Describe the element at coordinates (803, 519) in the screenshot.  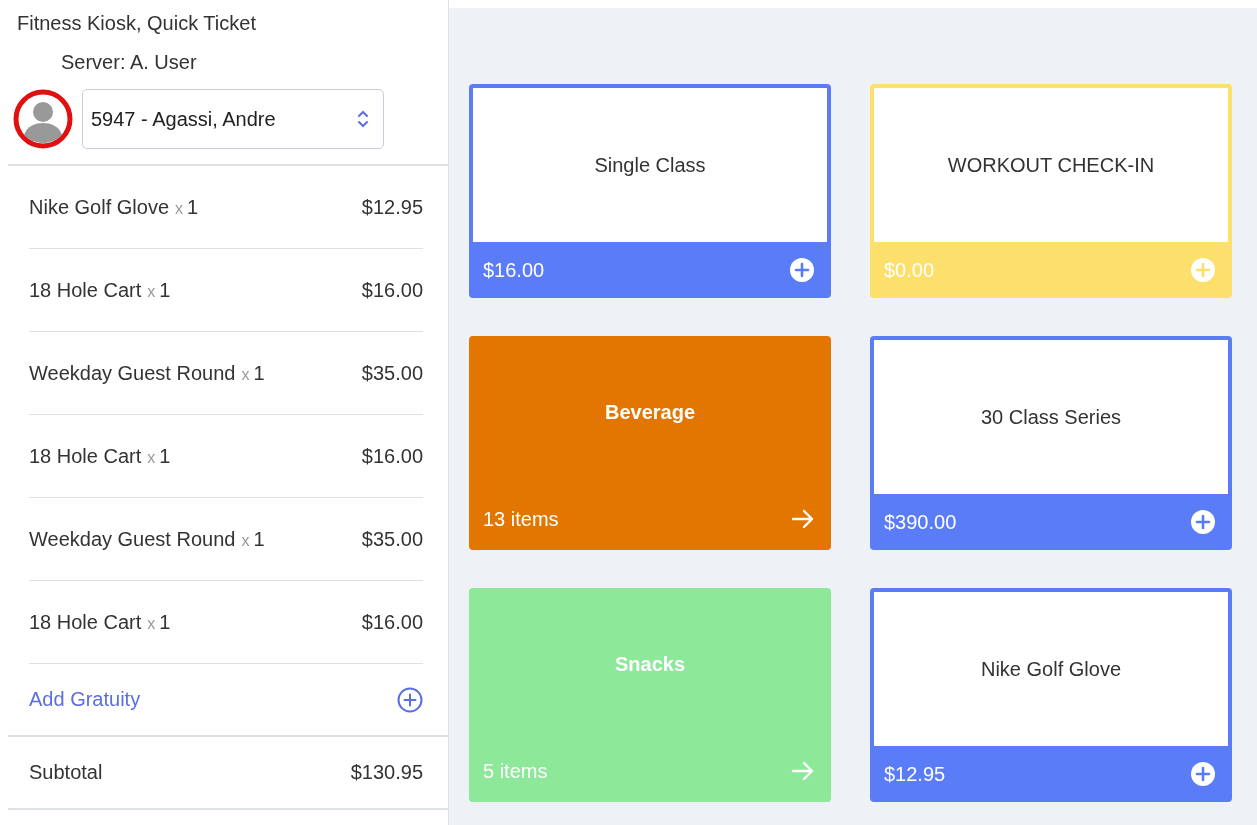
I see `arrow-right-icon` at that location.